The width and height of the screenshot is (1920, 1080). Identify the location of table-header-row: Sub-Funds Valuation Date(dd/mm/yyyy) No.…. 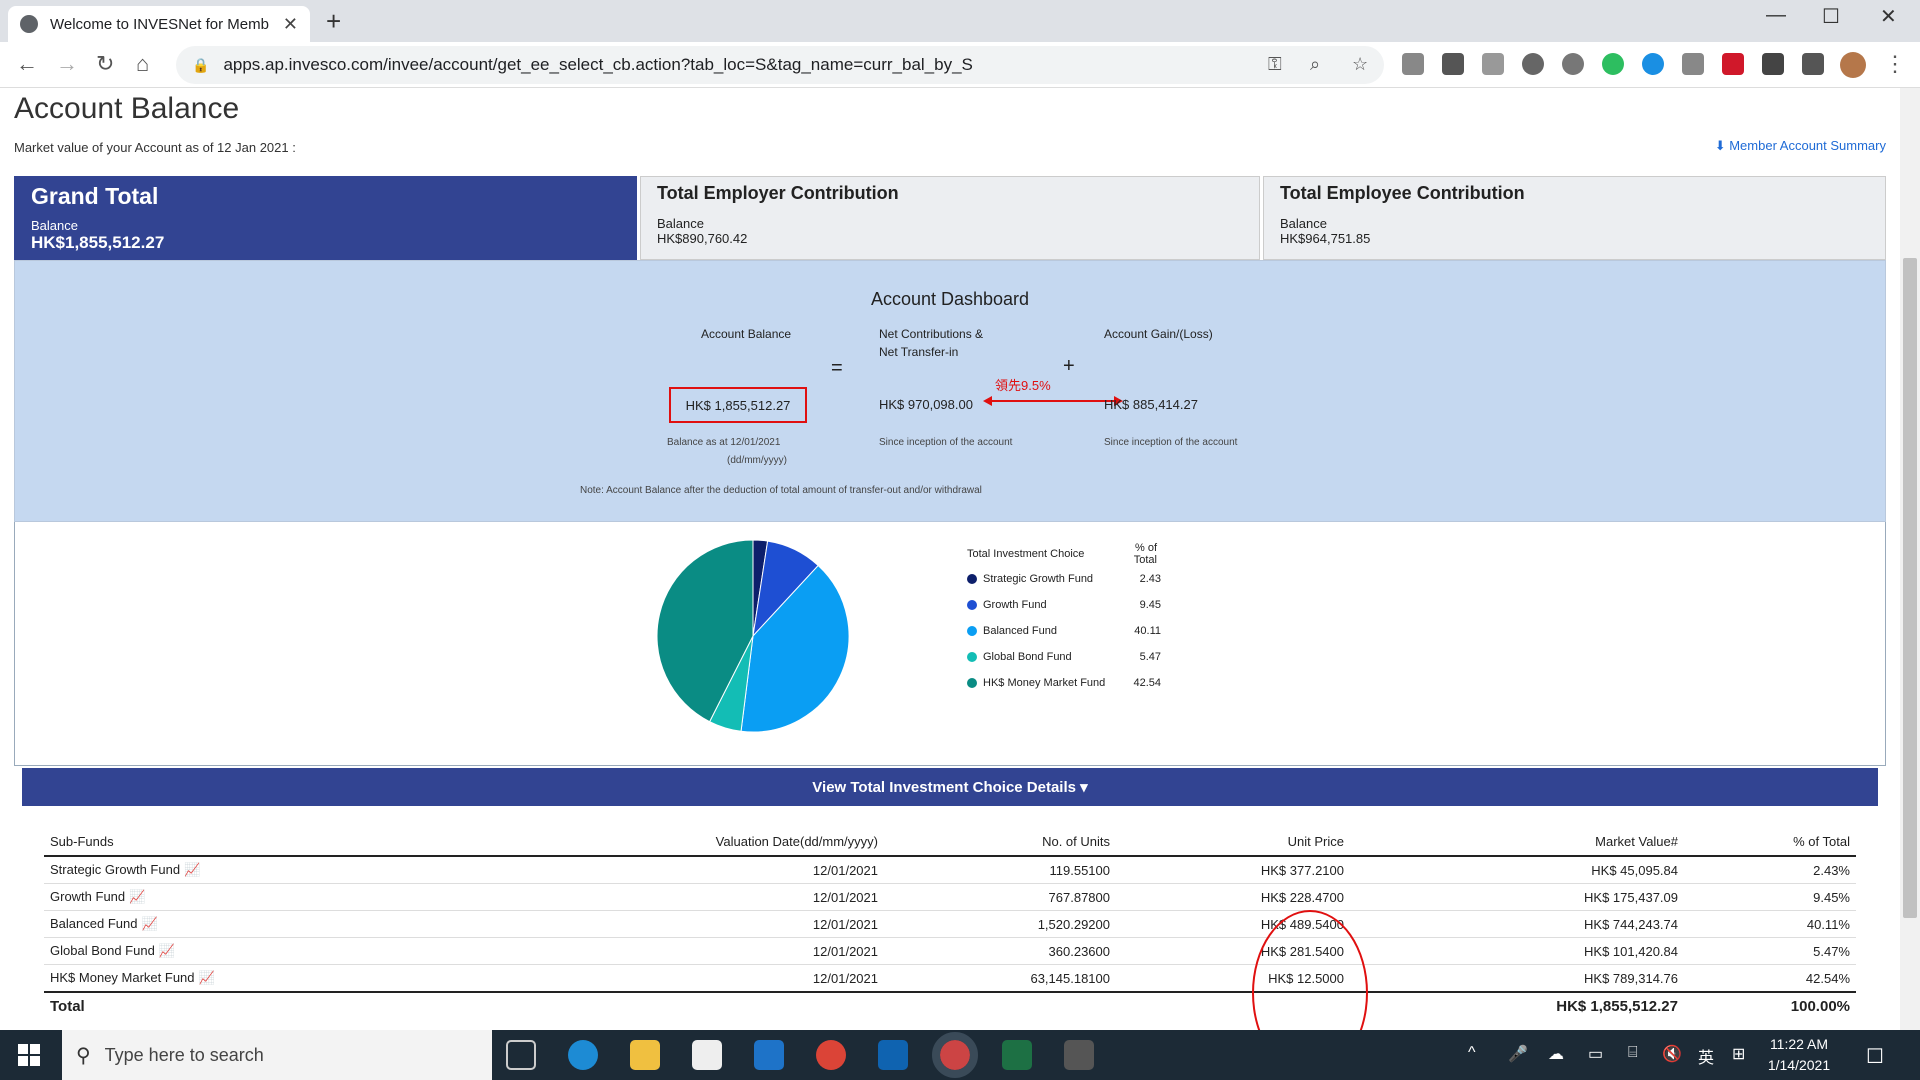
(950, 842).